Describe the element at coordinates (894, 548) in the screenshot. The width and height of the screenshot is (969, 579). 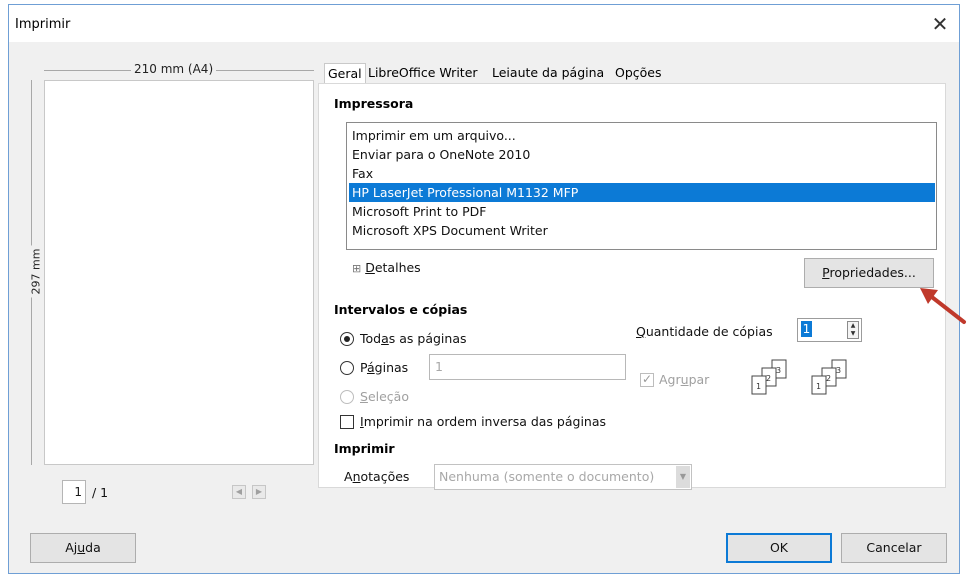
I see `cancel-button: Cancelar` at that location.